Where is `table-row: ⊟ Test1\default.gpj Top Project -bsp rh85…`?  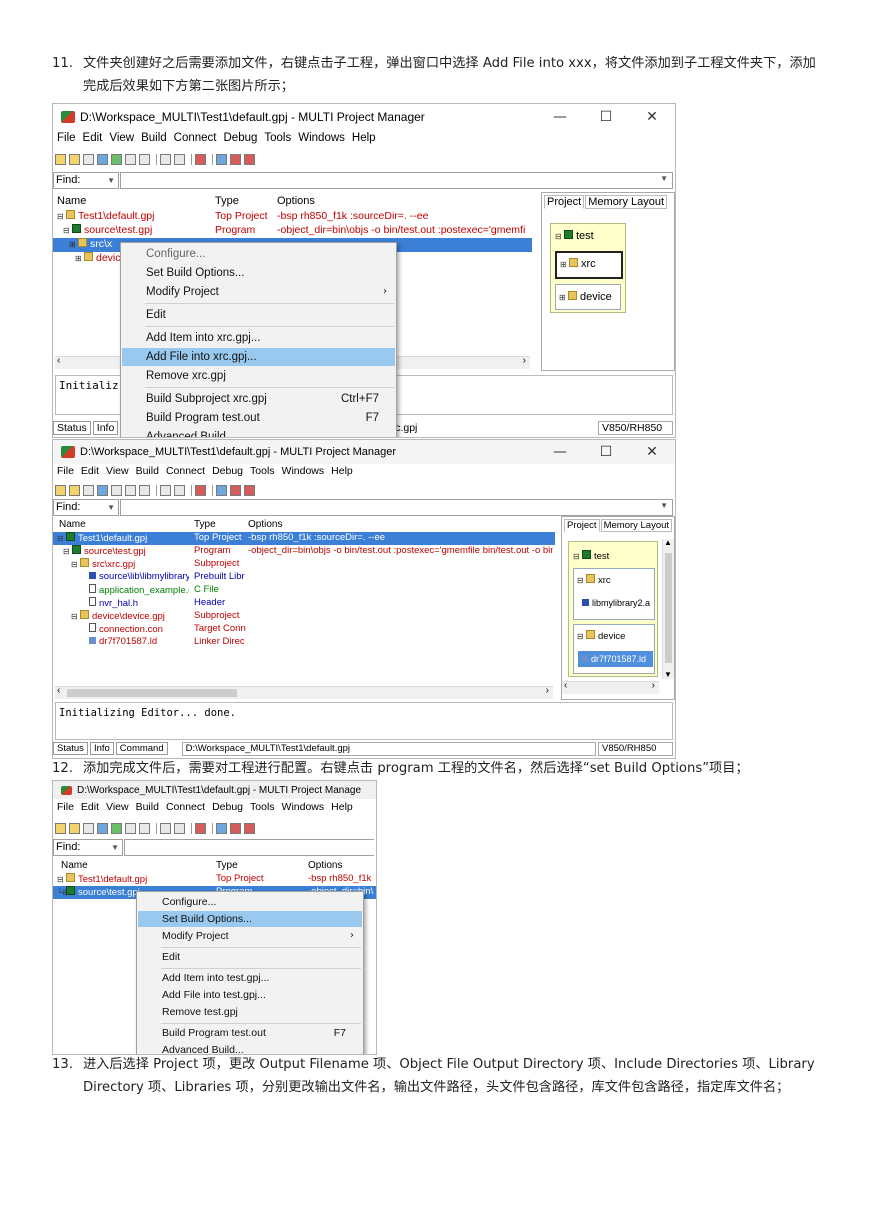 table-row: ⊟ Test1\default.gpj Top Project -bsp rh85… is located at coordinates (214, 879).